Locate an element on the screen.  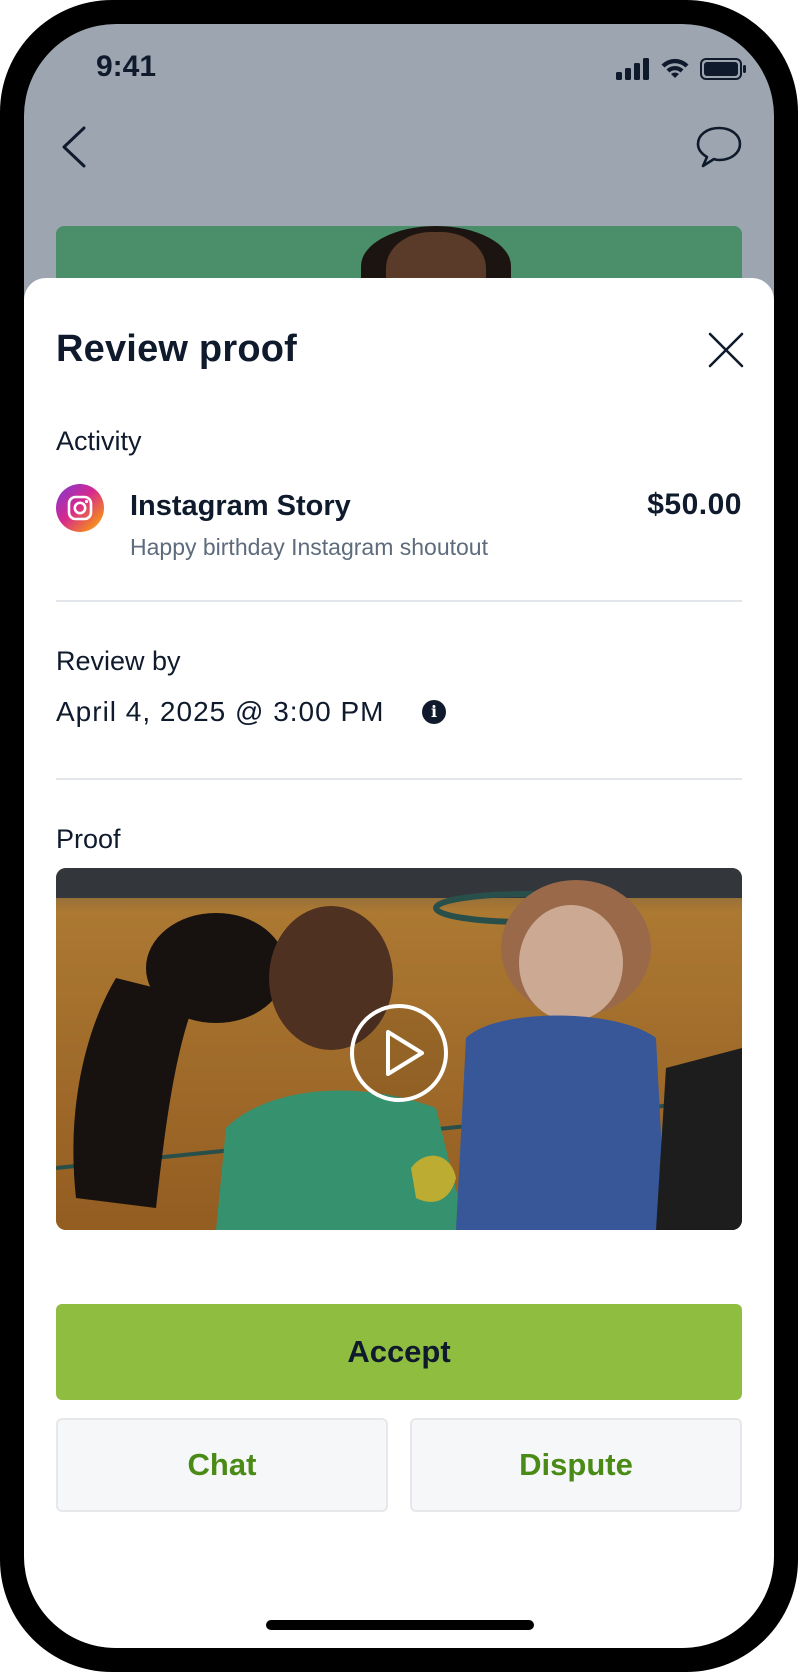
close-icon is located at coordinates (726, 350).